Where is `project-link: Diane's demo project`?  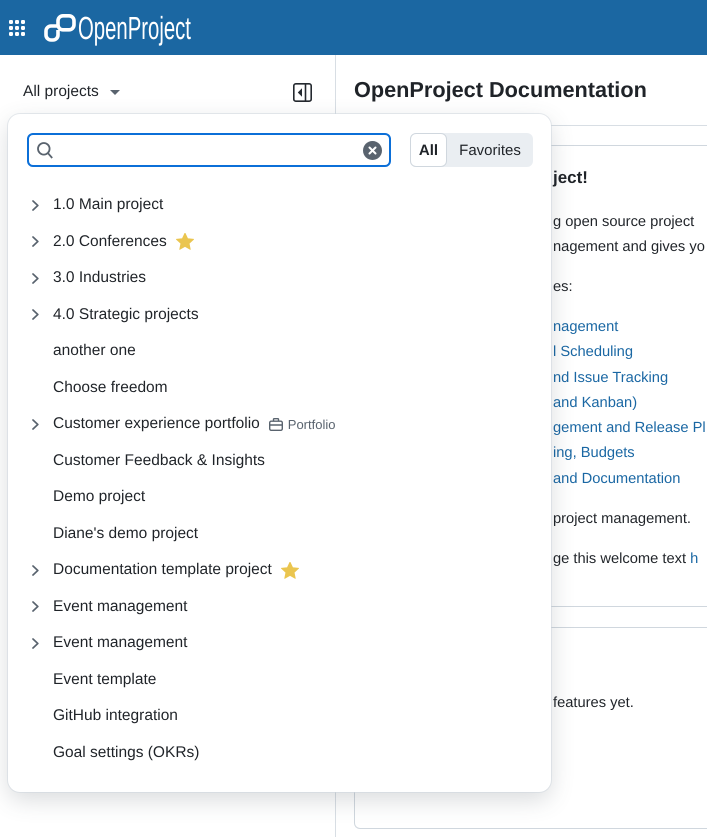 project-link: Diane's demo project is located at coordinates (125, 533).